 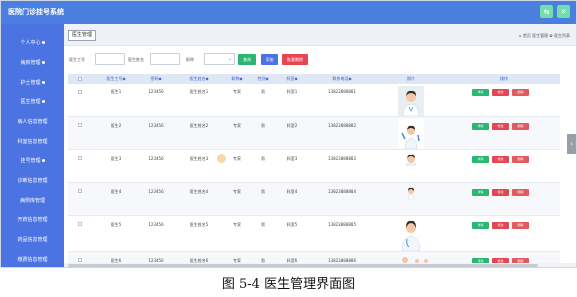 What do you see at coordinates (303, 265) in the screenshot?
I see `scrollbar-thumb` at bounding box center [303, 265].